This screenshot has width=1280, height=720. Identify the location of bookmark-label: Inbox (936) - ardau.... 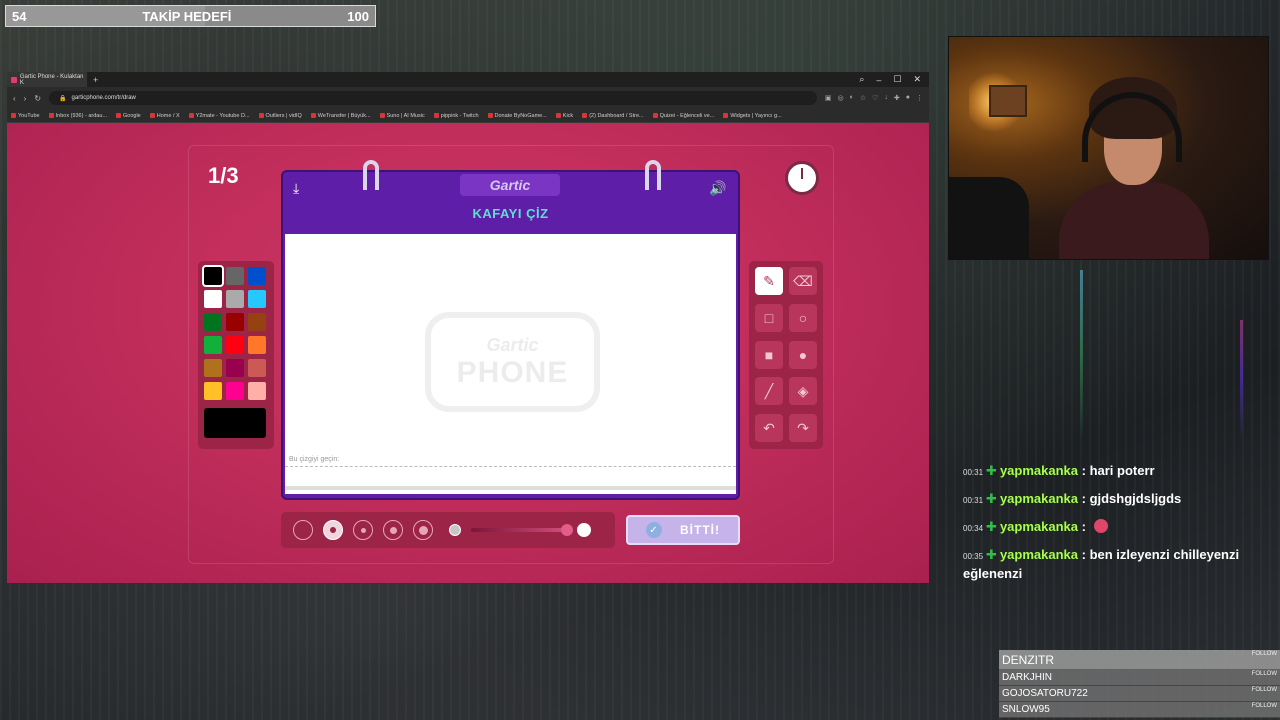
(81, 115).